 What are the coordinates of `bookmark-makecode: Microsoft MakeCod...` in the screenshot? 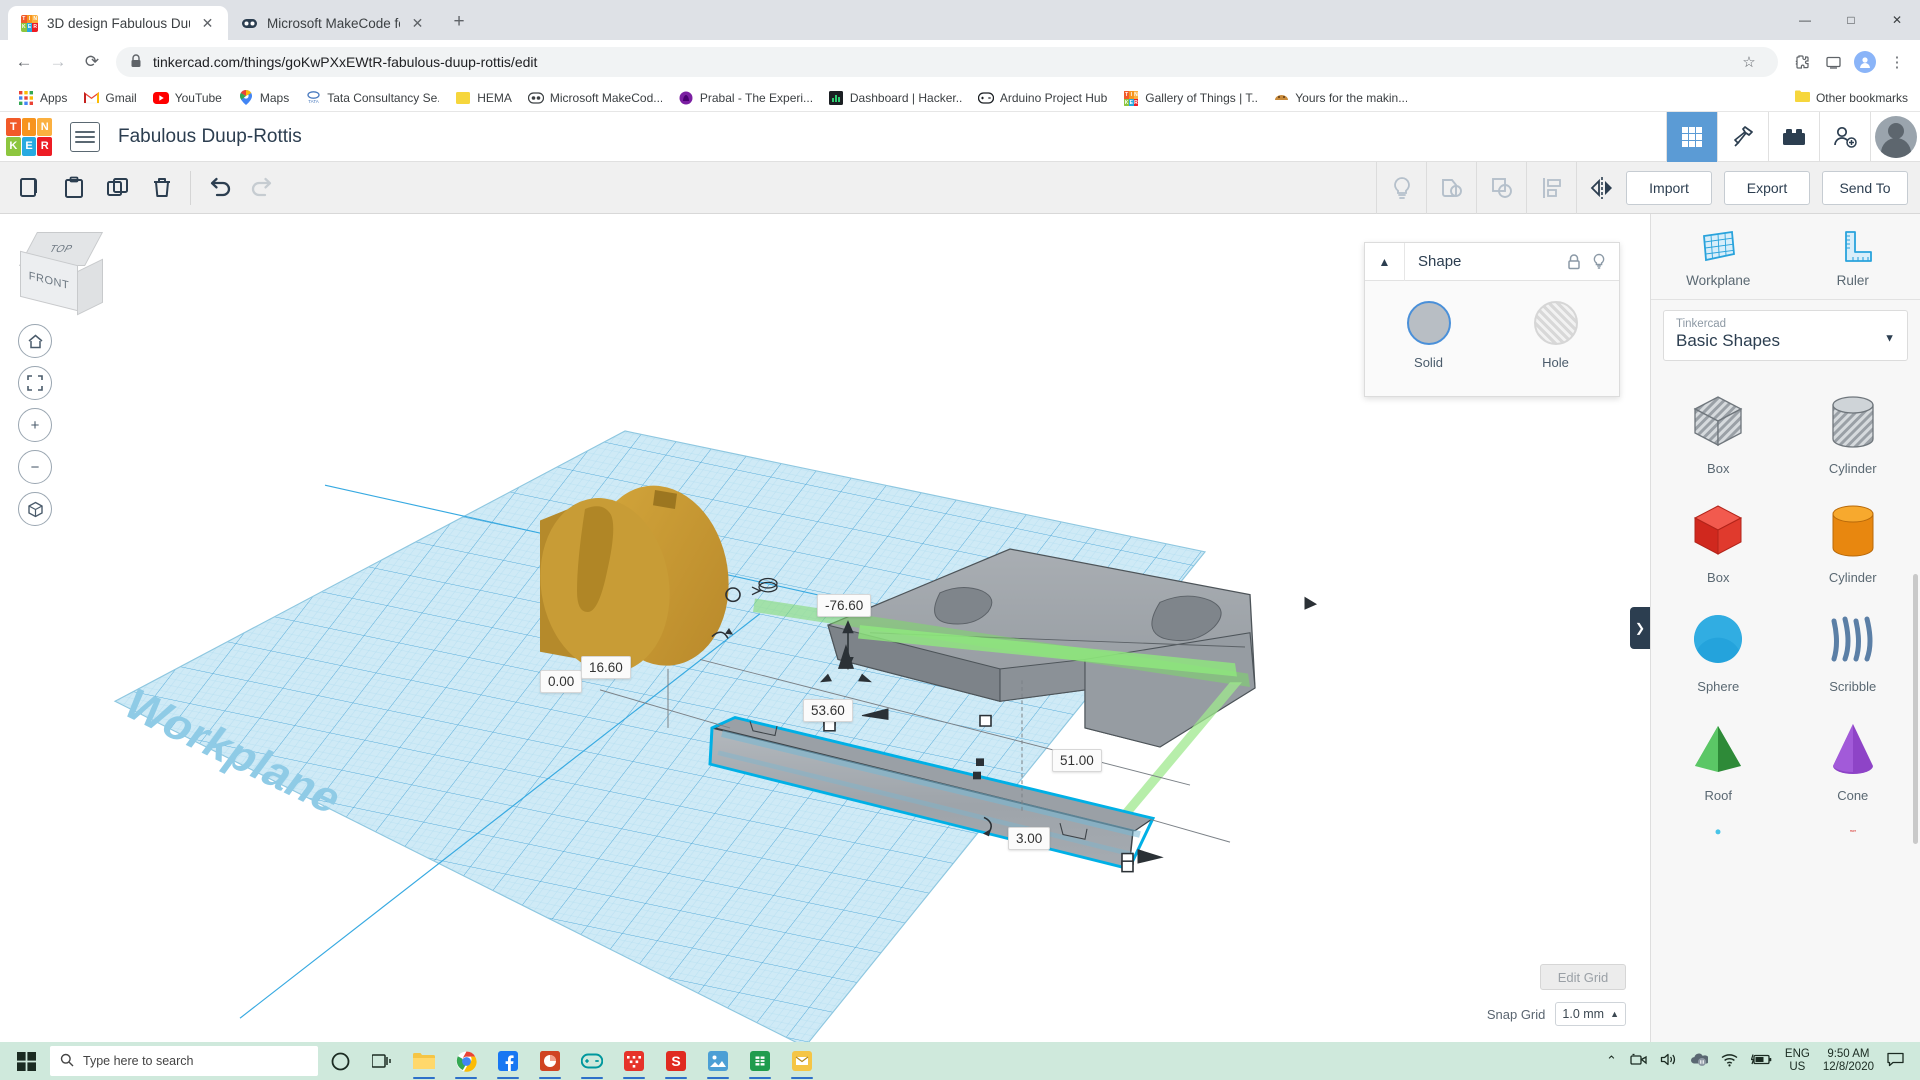 It's located at (595, 98).